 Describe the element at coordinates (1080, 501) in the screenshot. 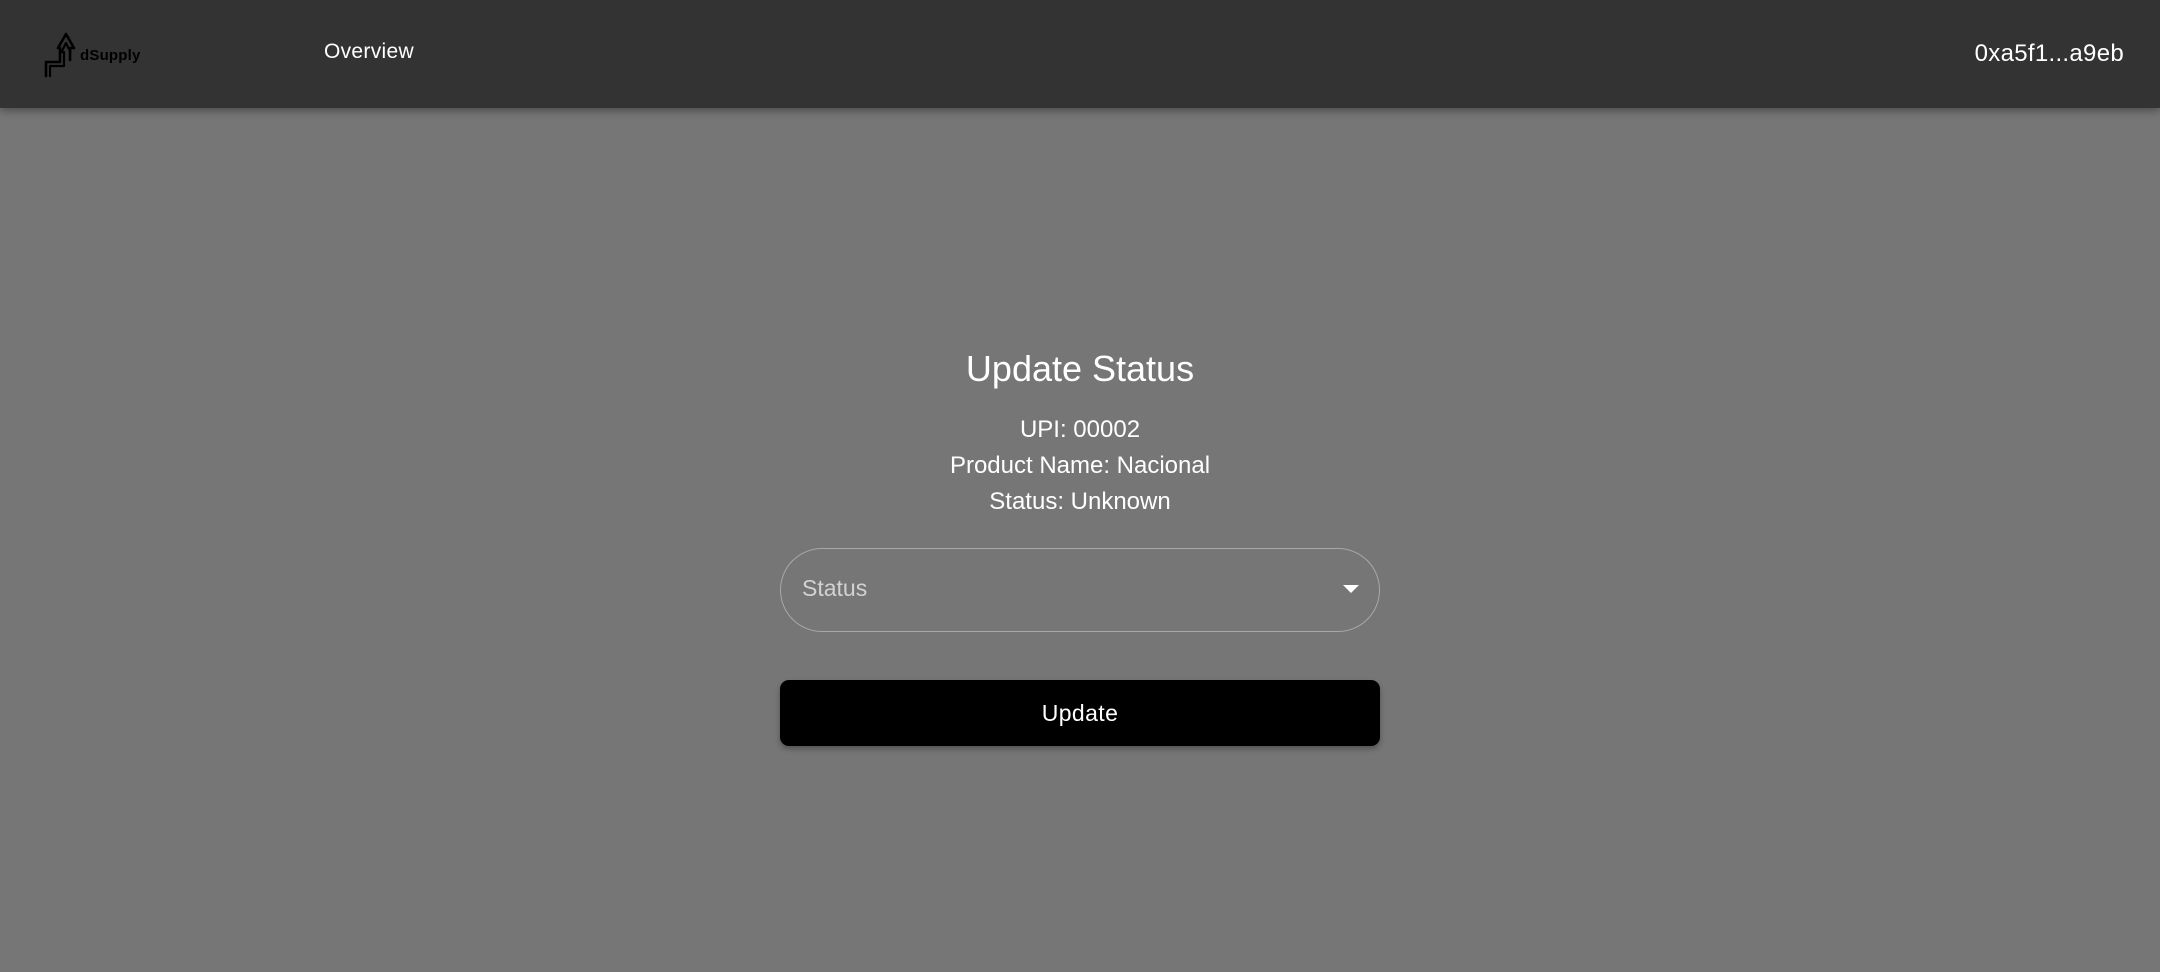

I see `current-status-text: Status: Unknown` at that location.